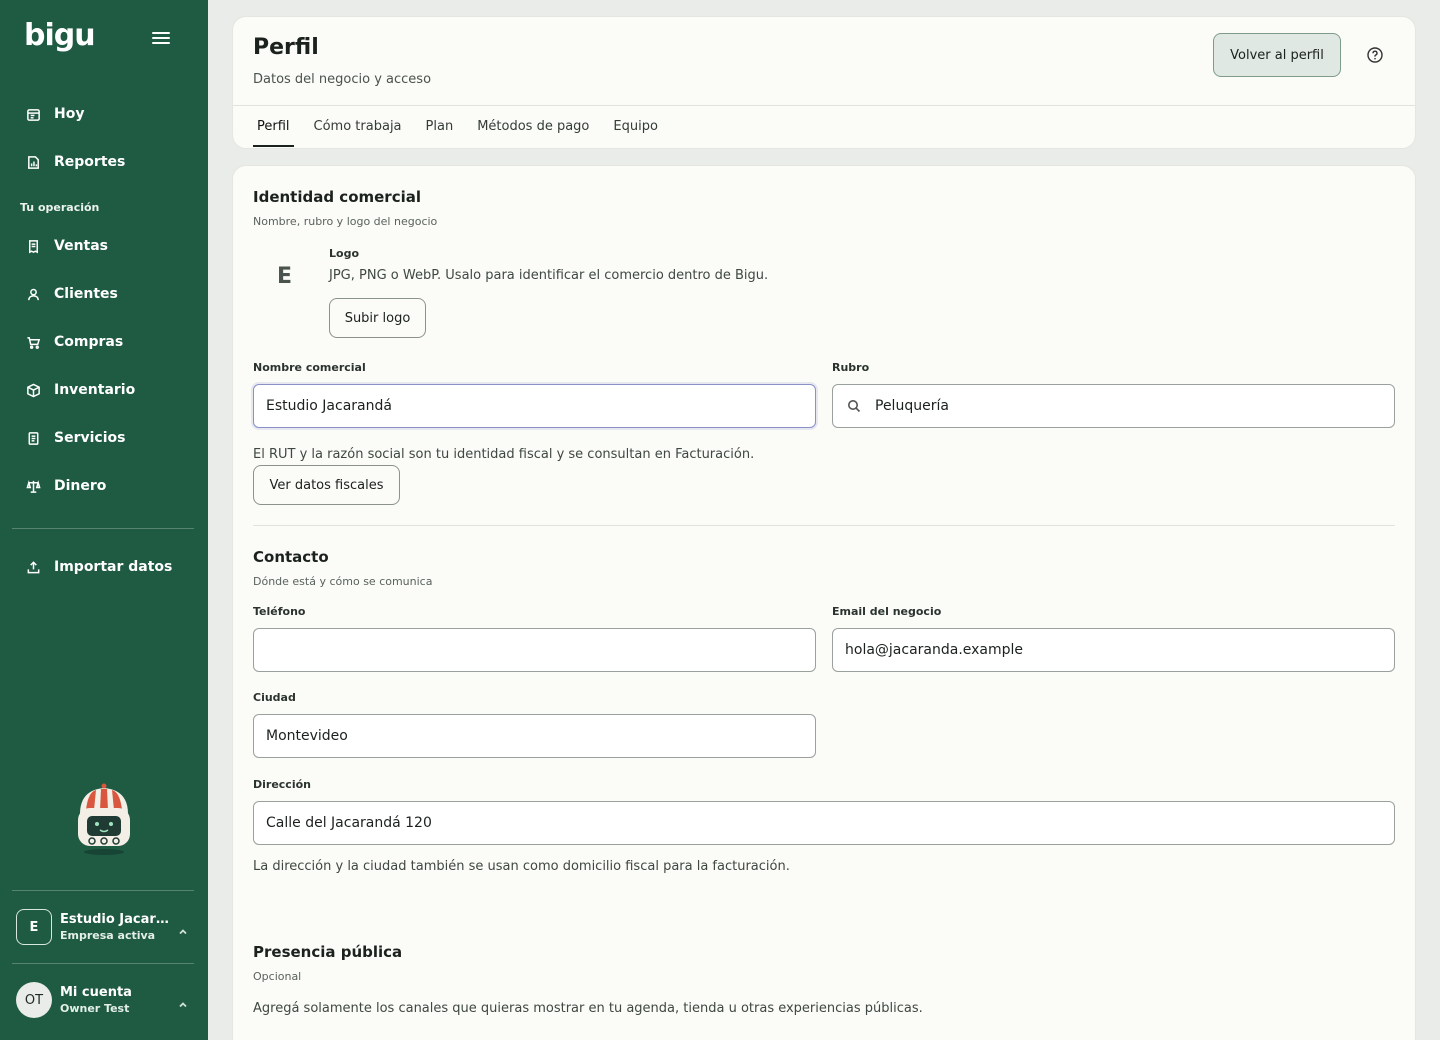  What do you see at coordinates (161, 39) in the screenshot?
I see `hamburger-menu-icon` at bounding box center [161, 39].